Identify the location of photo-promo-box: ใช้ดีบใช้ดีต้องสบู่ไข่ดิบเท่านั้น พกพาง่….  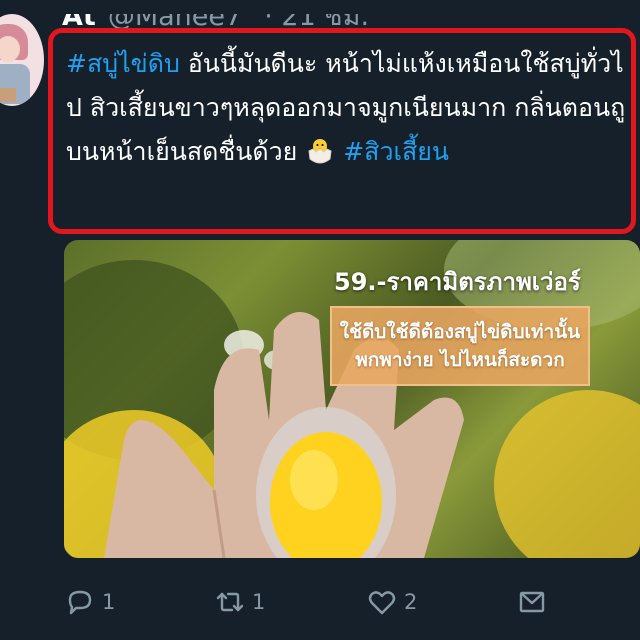
(460, 346).